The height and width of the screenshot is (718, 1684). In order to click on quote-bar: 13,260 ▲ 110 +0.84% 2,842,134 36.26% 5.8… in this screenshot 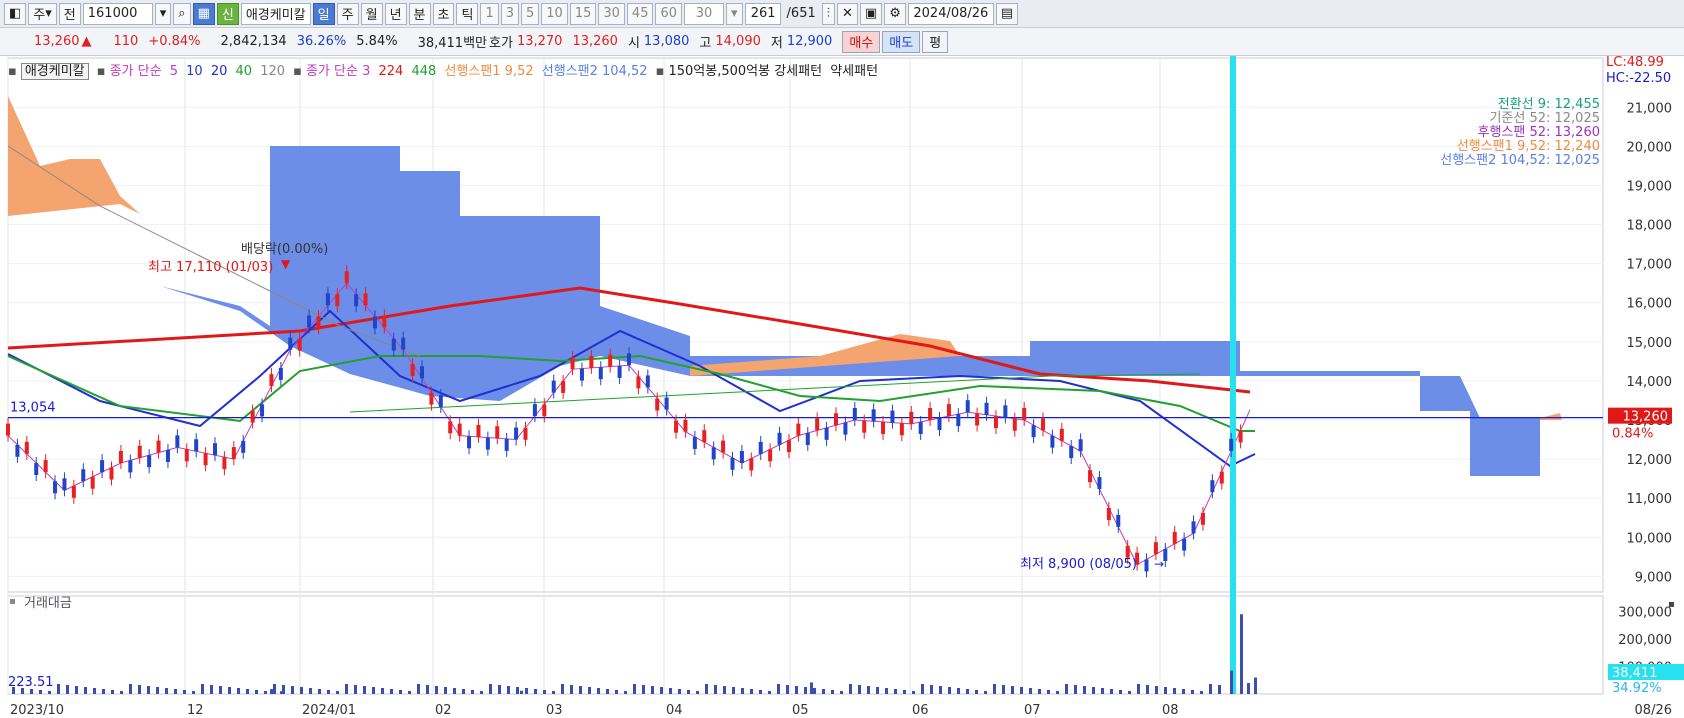, I will do `click(842, 42)`.